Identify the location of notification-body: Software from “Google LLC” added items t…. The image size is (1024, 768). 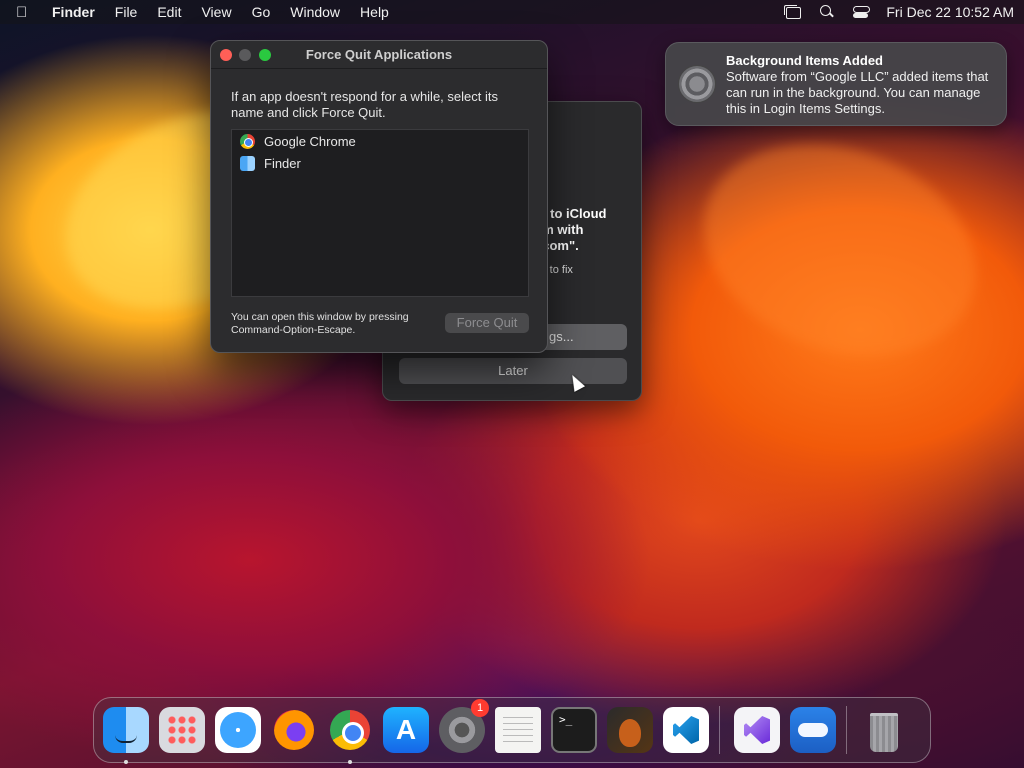
(857, 92).